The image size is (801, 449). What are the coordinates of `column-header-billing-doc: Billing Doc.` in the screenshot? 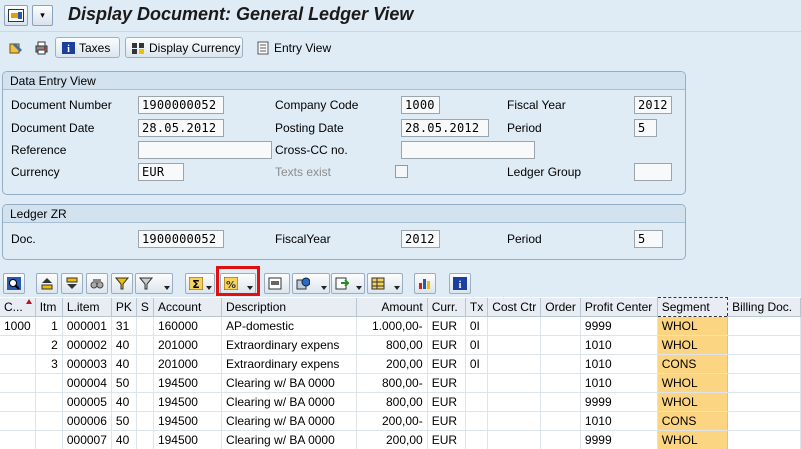 It's located at (764, 307).